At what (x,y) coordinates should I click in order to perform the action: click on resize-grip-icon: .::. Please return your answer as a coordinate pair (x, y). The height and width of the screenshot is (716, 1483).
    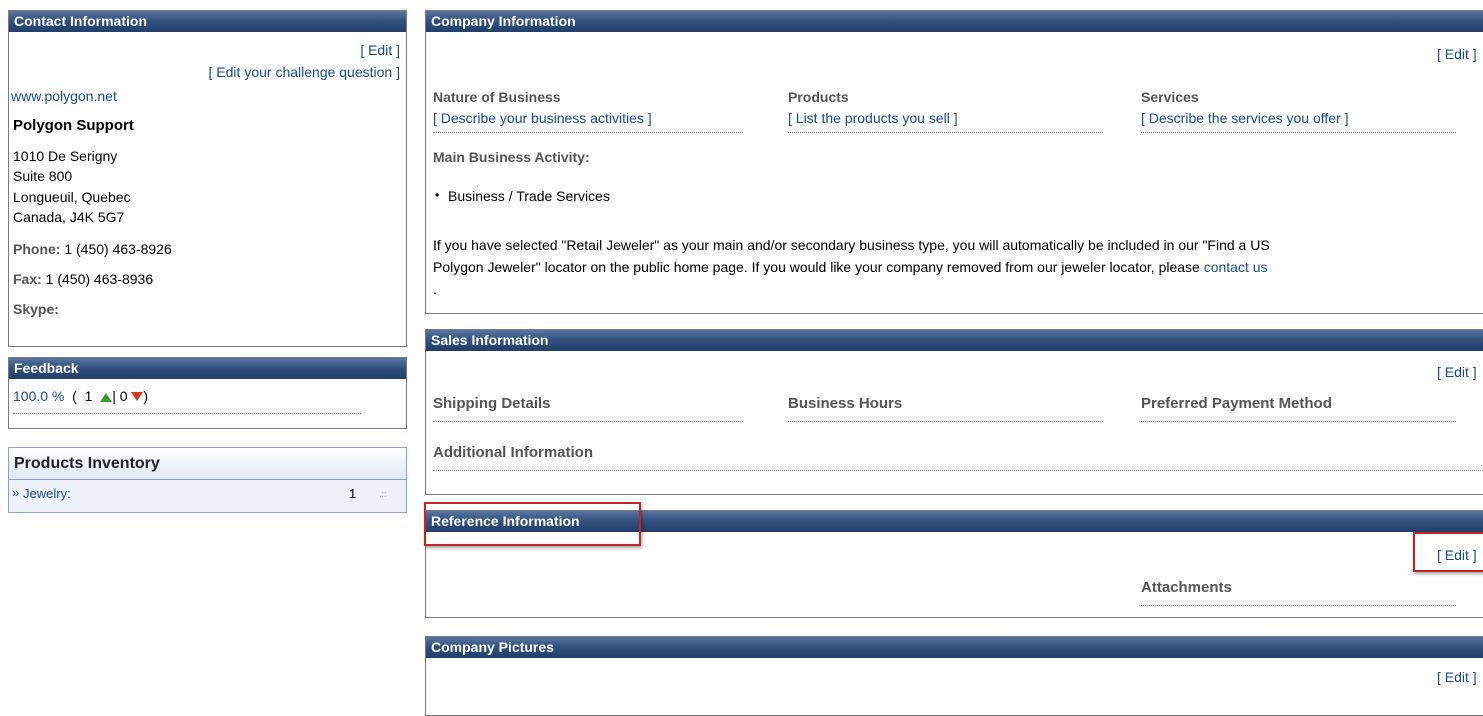
    Looking at the image, I should click on (383, 494).